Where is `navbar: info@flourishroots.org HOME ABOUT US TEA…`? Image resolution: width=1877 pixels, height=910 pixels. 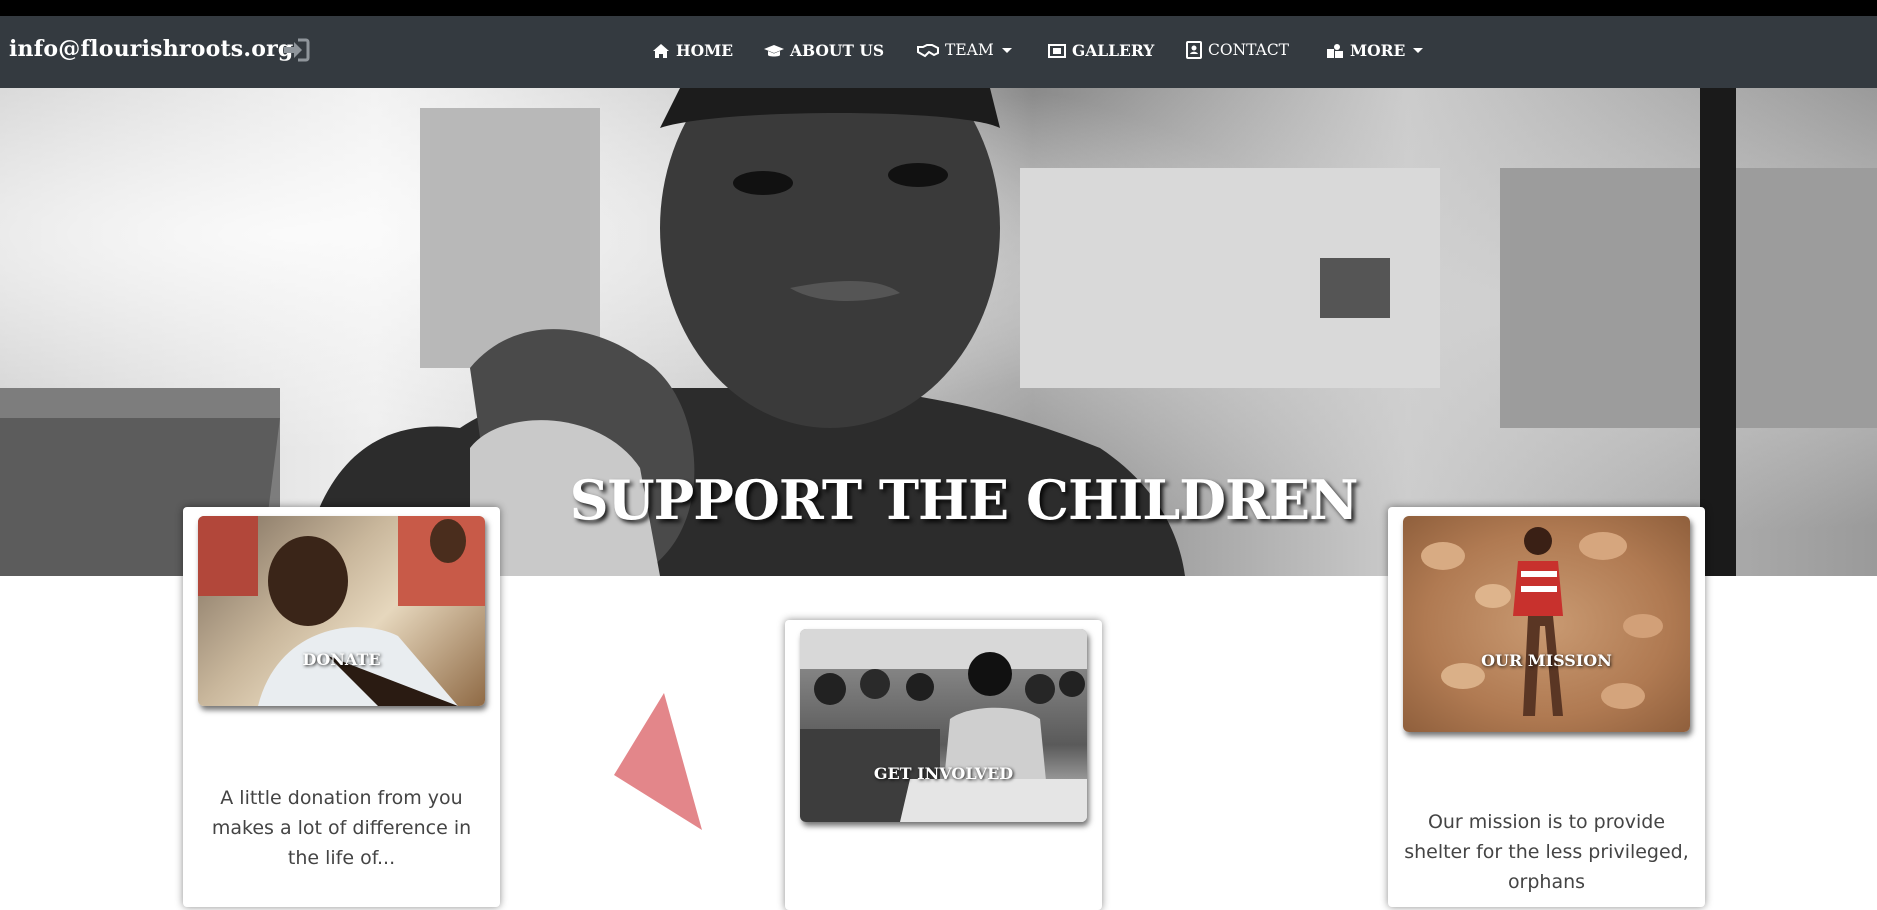 navbar: info@flourishroots.org HOME ABOUT US TEA… is located at coordinates (938, 52).